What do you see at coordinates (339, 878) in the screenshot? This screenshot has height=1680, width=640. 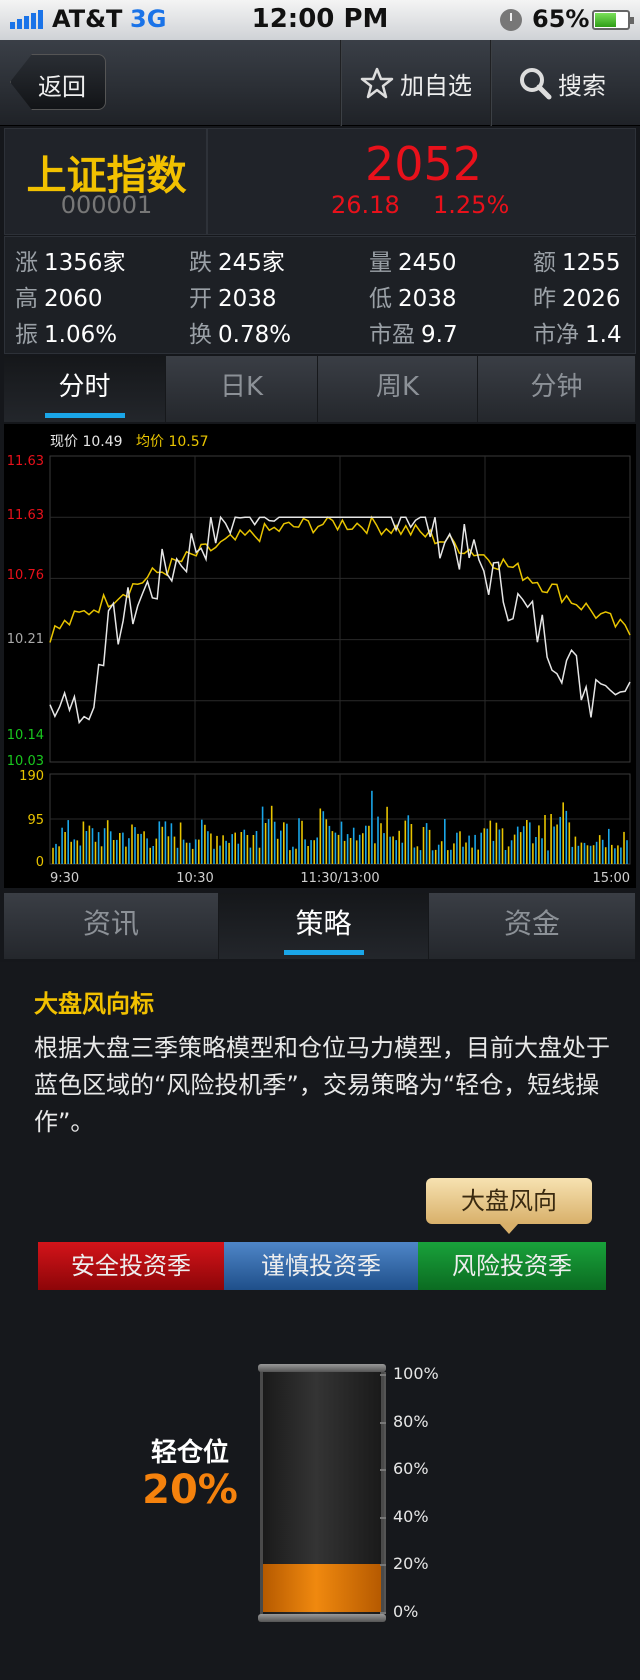 I see `x-tick-label: 11:30/13:00` at bounding box center [339, 878].